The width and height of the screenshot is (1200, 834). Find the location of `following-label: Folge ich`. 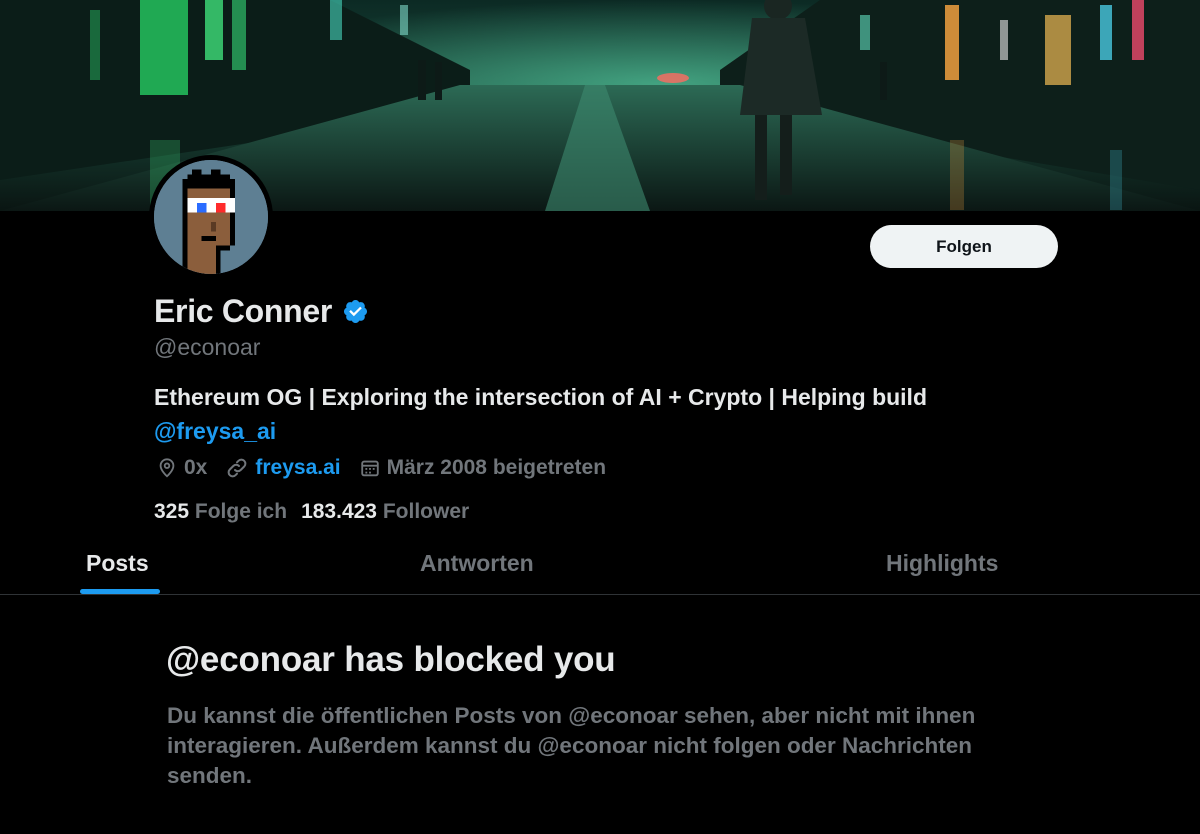

following-label: Folge ich is located at coordinates (241, 511).